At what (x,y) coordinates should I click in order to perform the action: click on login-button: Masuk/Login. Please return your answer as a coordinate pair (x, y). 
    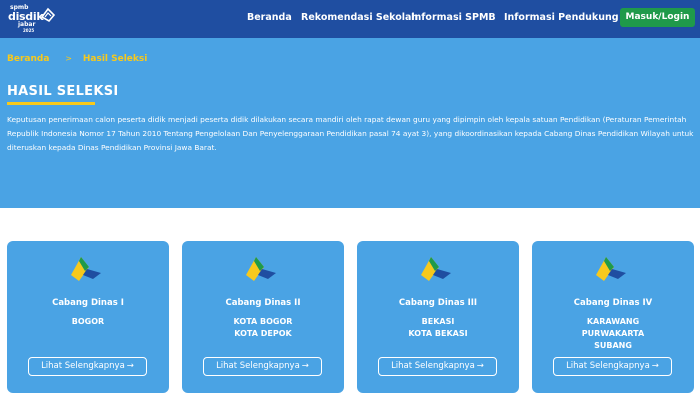
    Looking at the image, I should click on (657, 17).